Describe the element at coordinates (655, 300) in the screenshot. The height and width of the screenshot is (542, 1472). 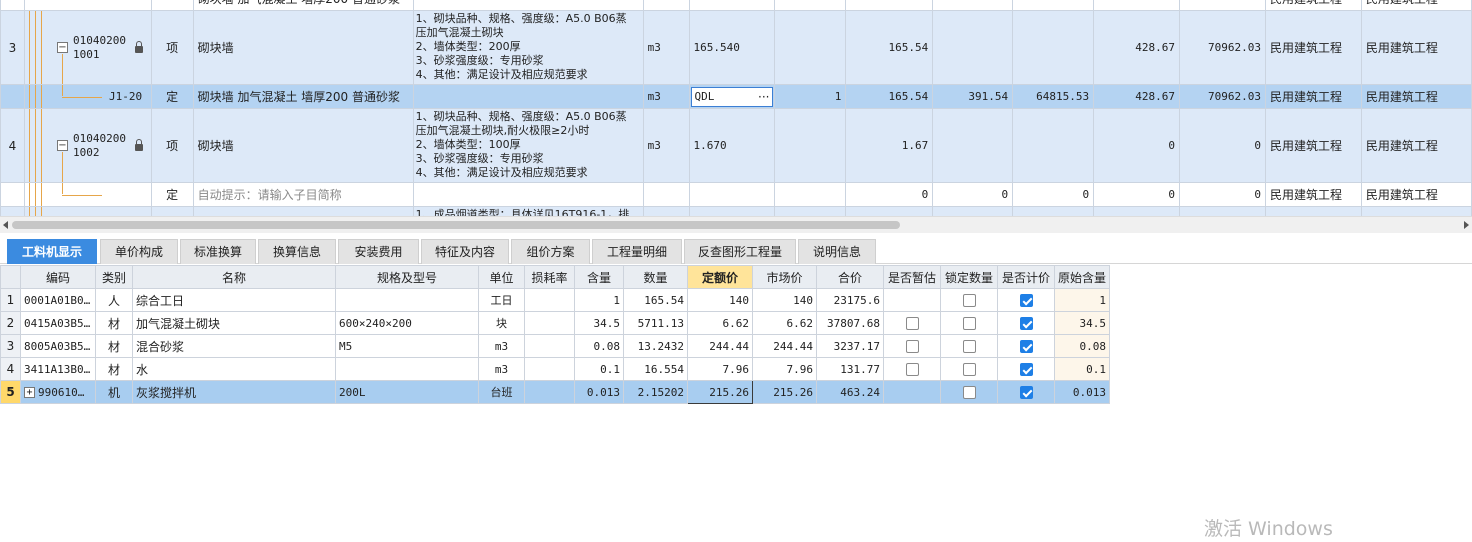
I see `quantity-cell: 165.54` at that location.